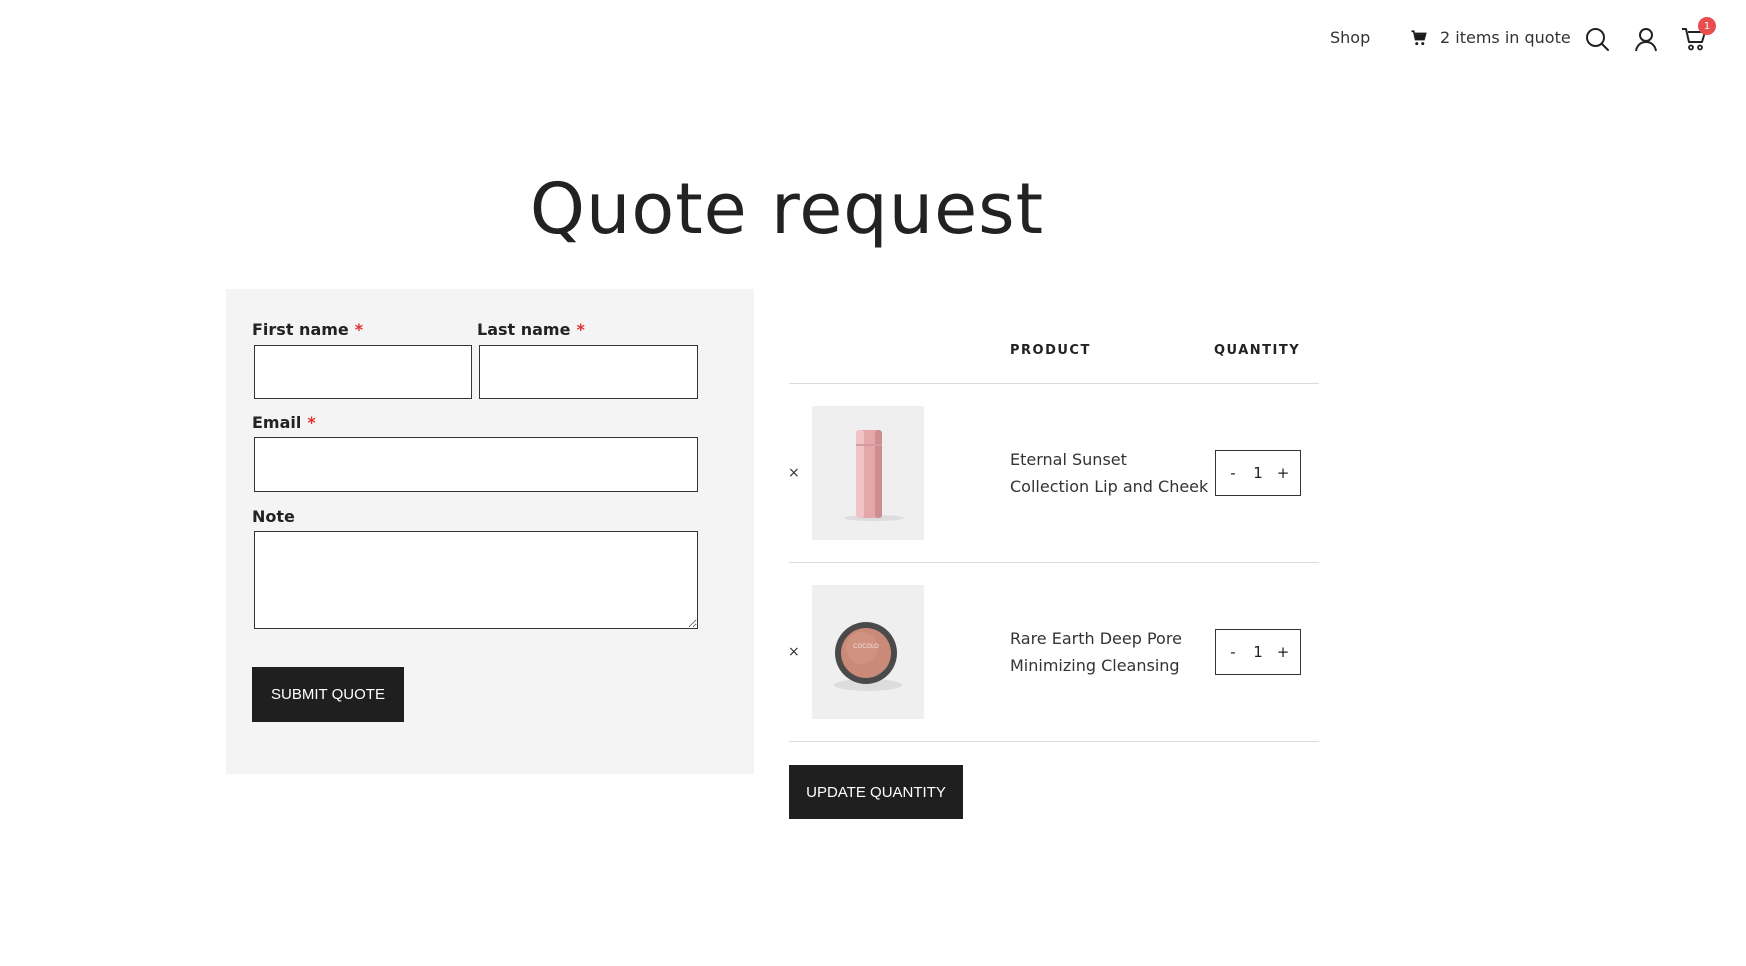  Describe the element at coordinates (873, 40) in the screenshot. I see `site-header: Shop 2 items in quote 1` at that location.